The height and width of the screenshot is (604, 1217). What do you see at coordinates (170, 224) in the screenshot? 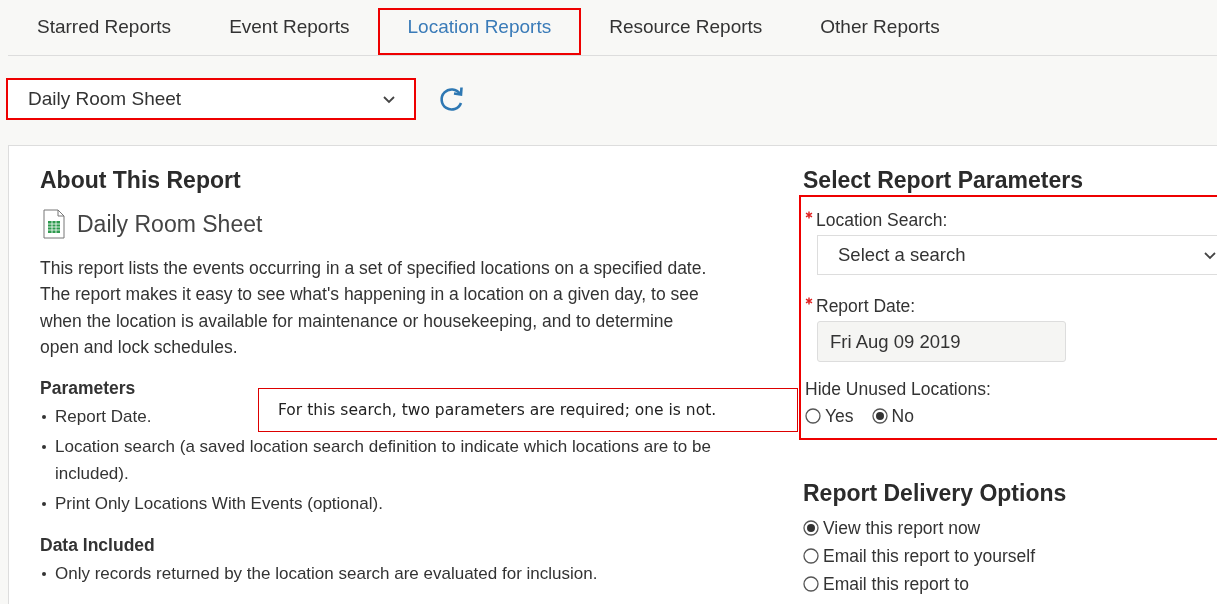
I see `report-name: Daily Room Sheet` at bounding box center [170, 224].